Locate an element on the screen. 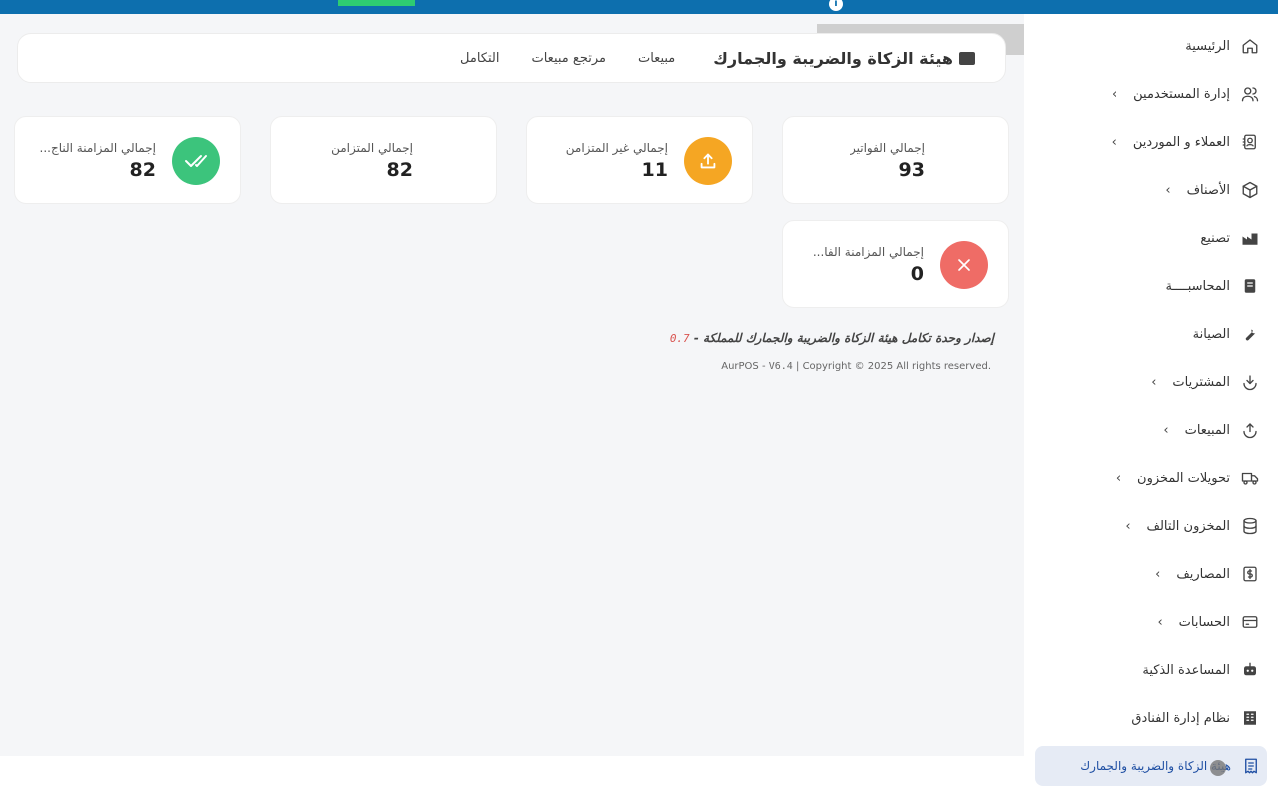  receipt-icon is located at coordinates (1251, 766).